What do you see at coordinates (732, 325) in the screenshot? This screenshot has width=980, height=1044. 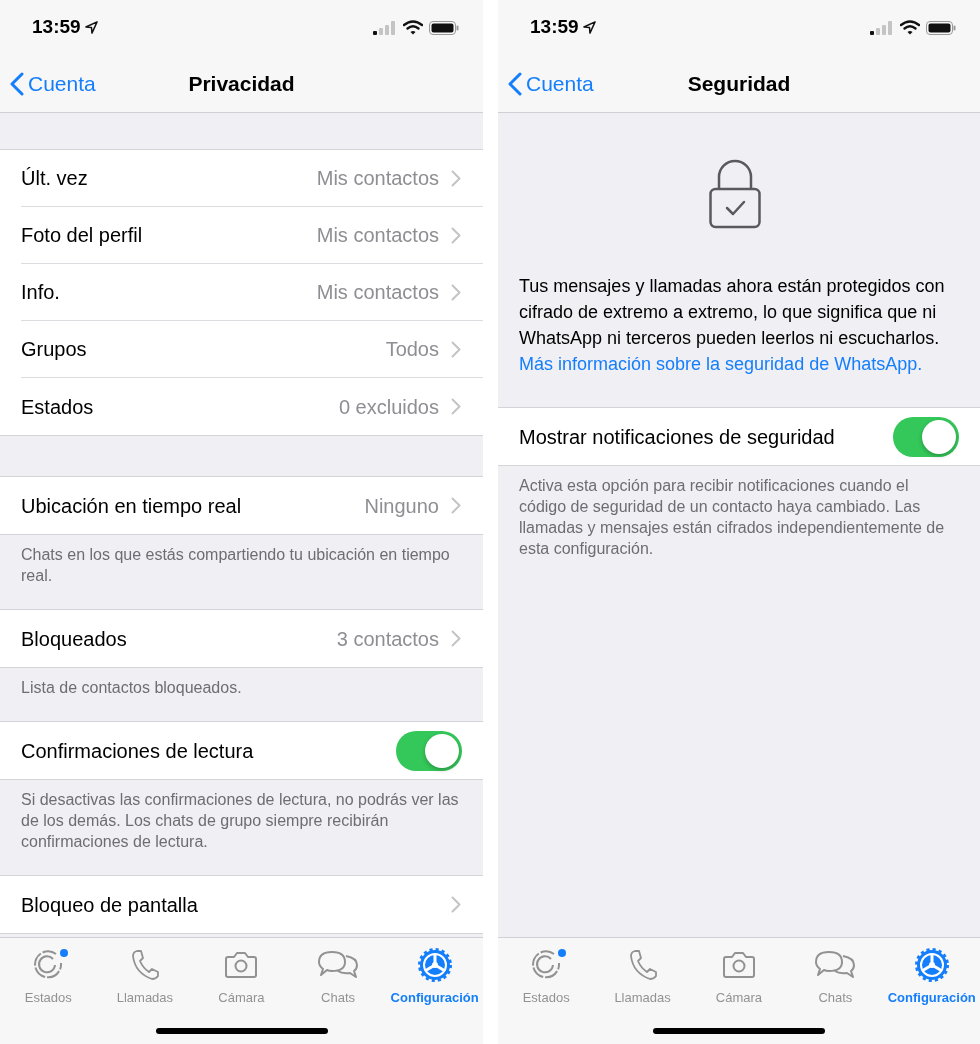 I see `intro-text: Tus mensajes y llamadas ahora están protegidos con cifrado de extremo a extremo, lo que significa que ni WhatsApp ni terceros pueden leerlos ni escucharlos. Más información sobre la seguridad de WhatsApp.` at bounding box center [732, 325].